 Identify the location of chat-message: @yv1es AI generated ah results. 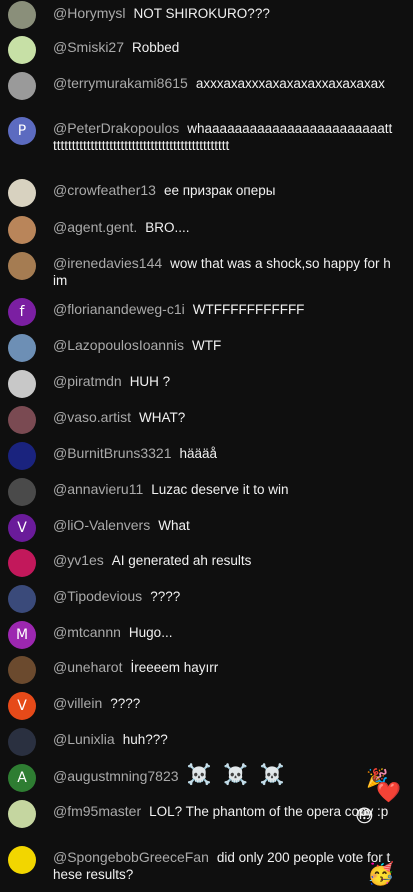
(206, 562).